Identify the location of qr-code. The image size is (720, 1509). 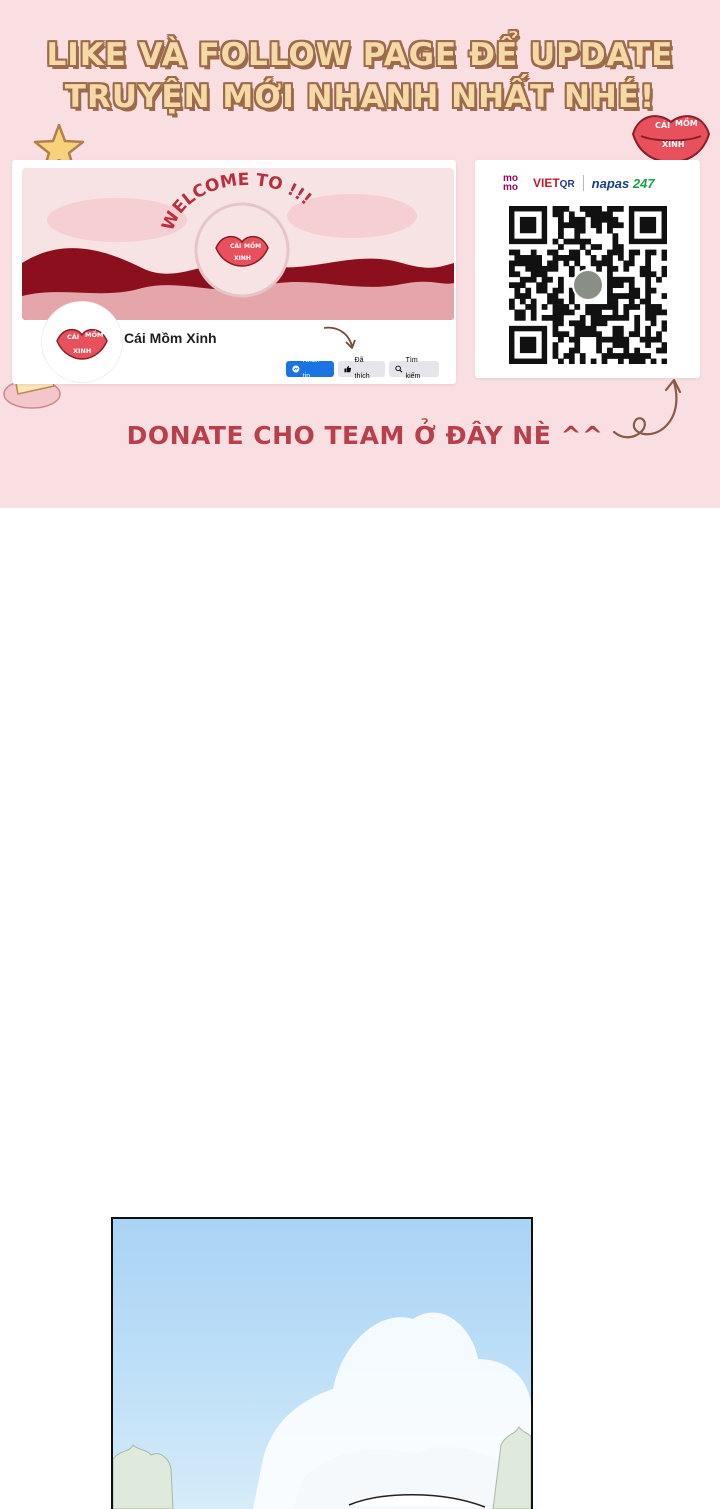
(588, 285).